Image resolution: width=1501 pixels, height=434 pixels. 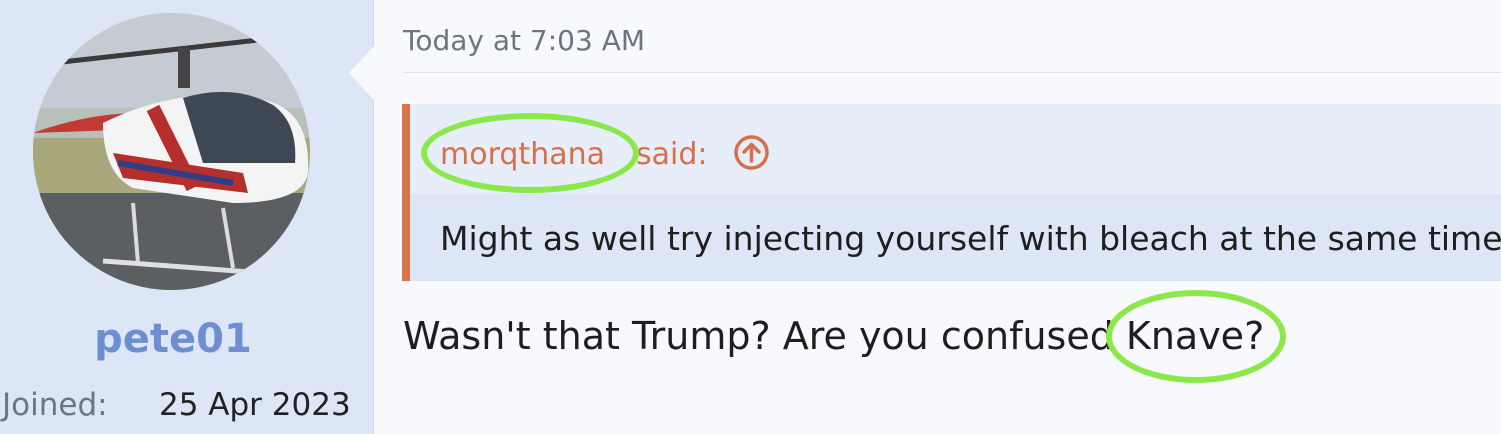 What do you see at coordinates (361, 73) in the screenshot?
I see `message-pointer` at bounding box center [361, 73].